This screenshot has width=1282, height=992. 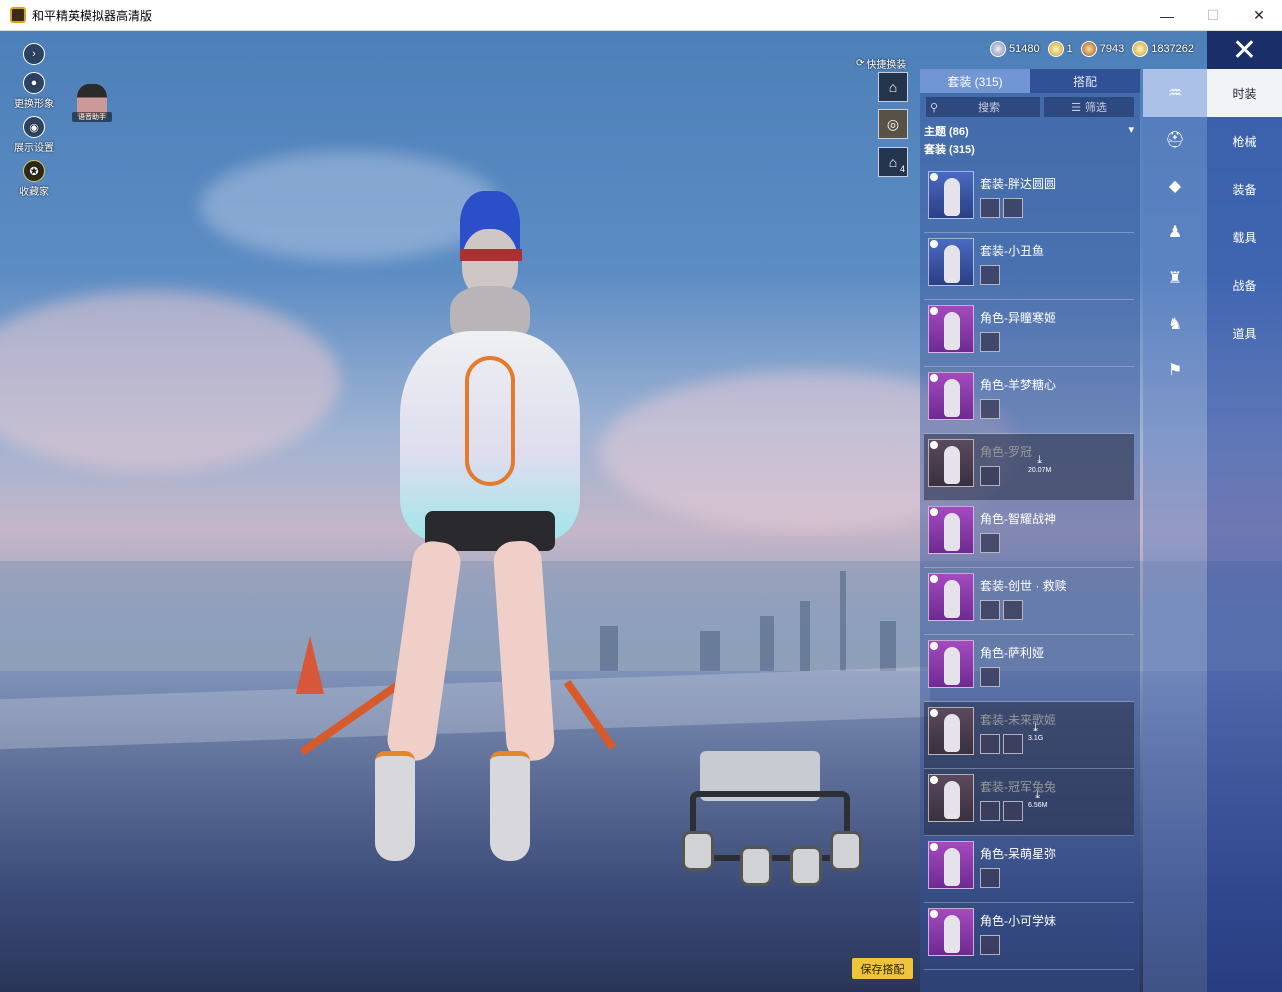 I want to click on item-info: 套装-小丑鱼, so click(x=1012, y=263).